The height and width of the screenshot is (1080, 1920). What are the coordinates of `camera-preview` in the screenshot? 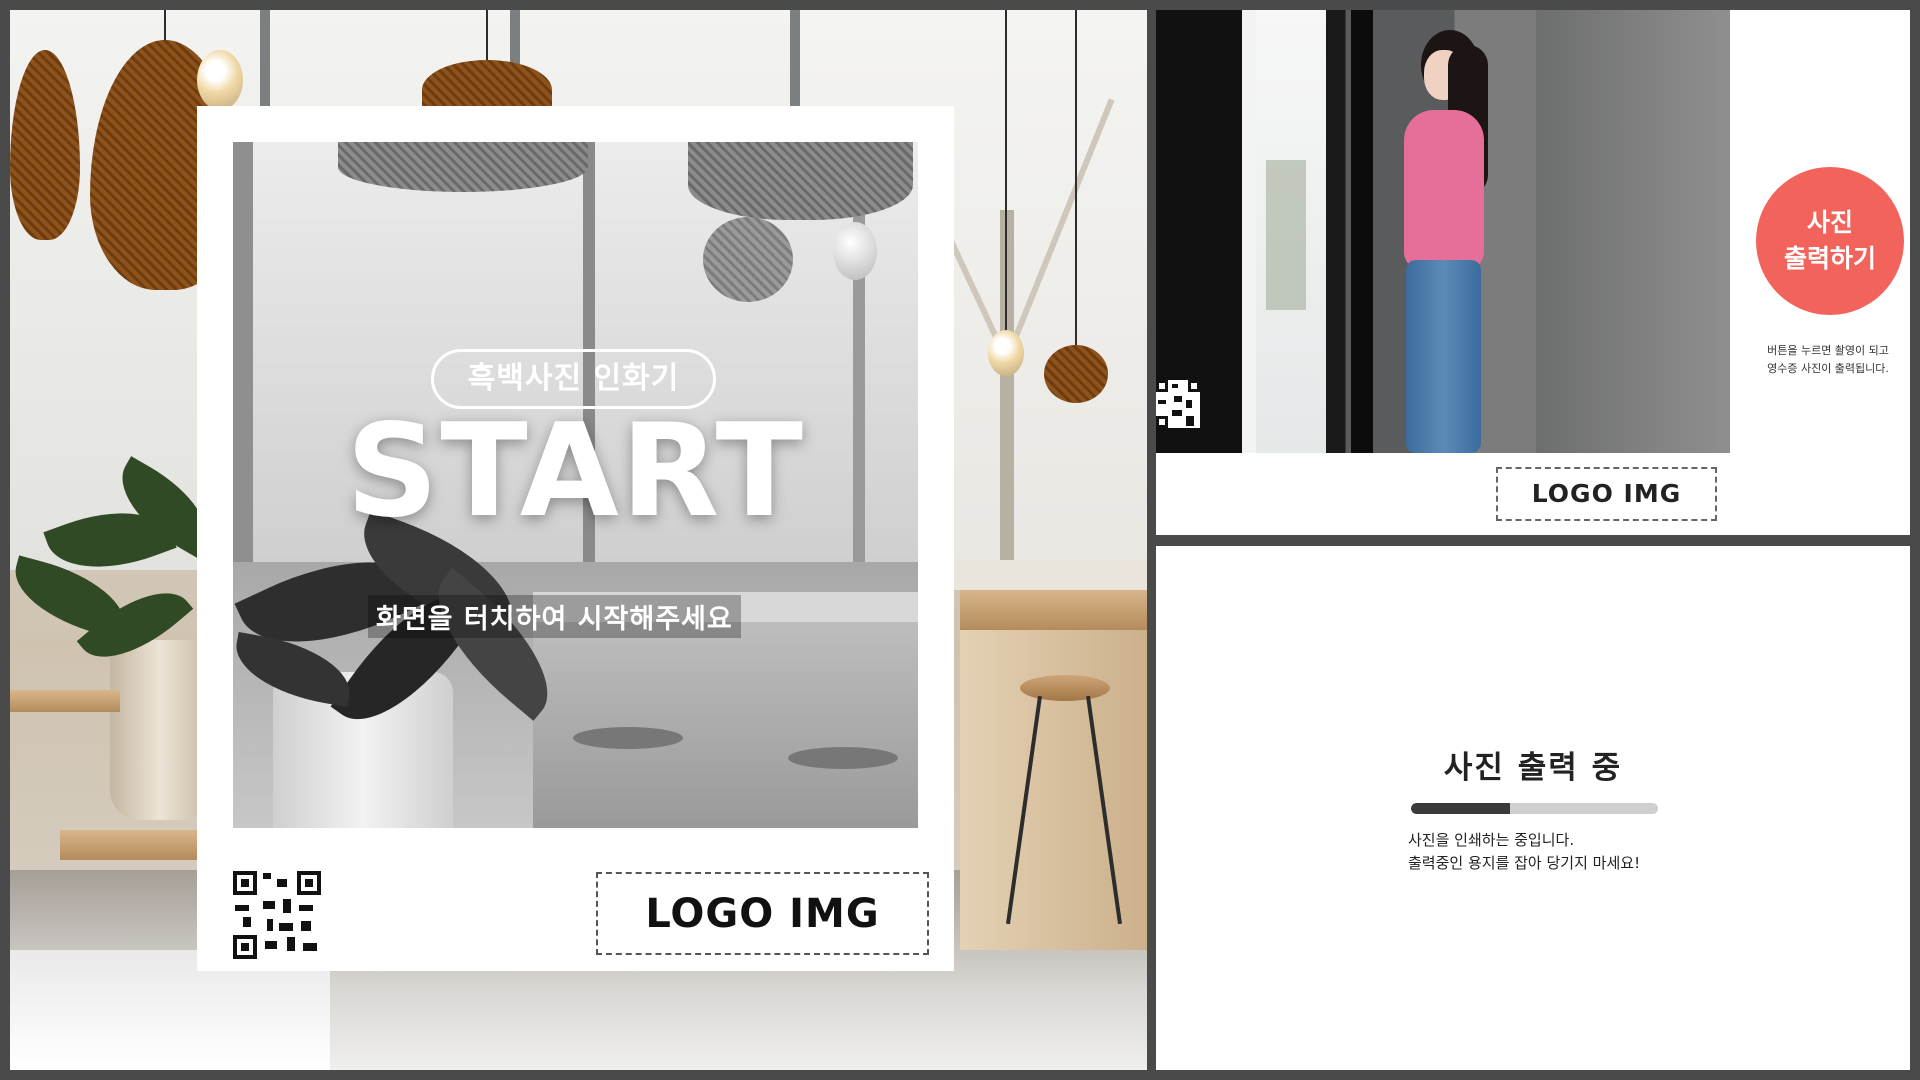 It's located at (1443, 231).